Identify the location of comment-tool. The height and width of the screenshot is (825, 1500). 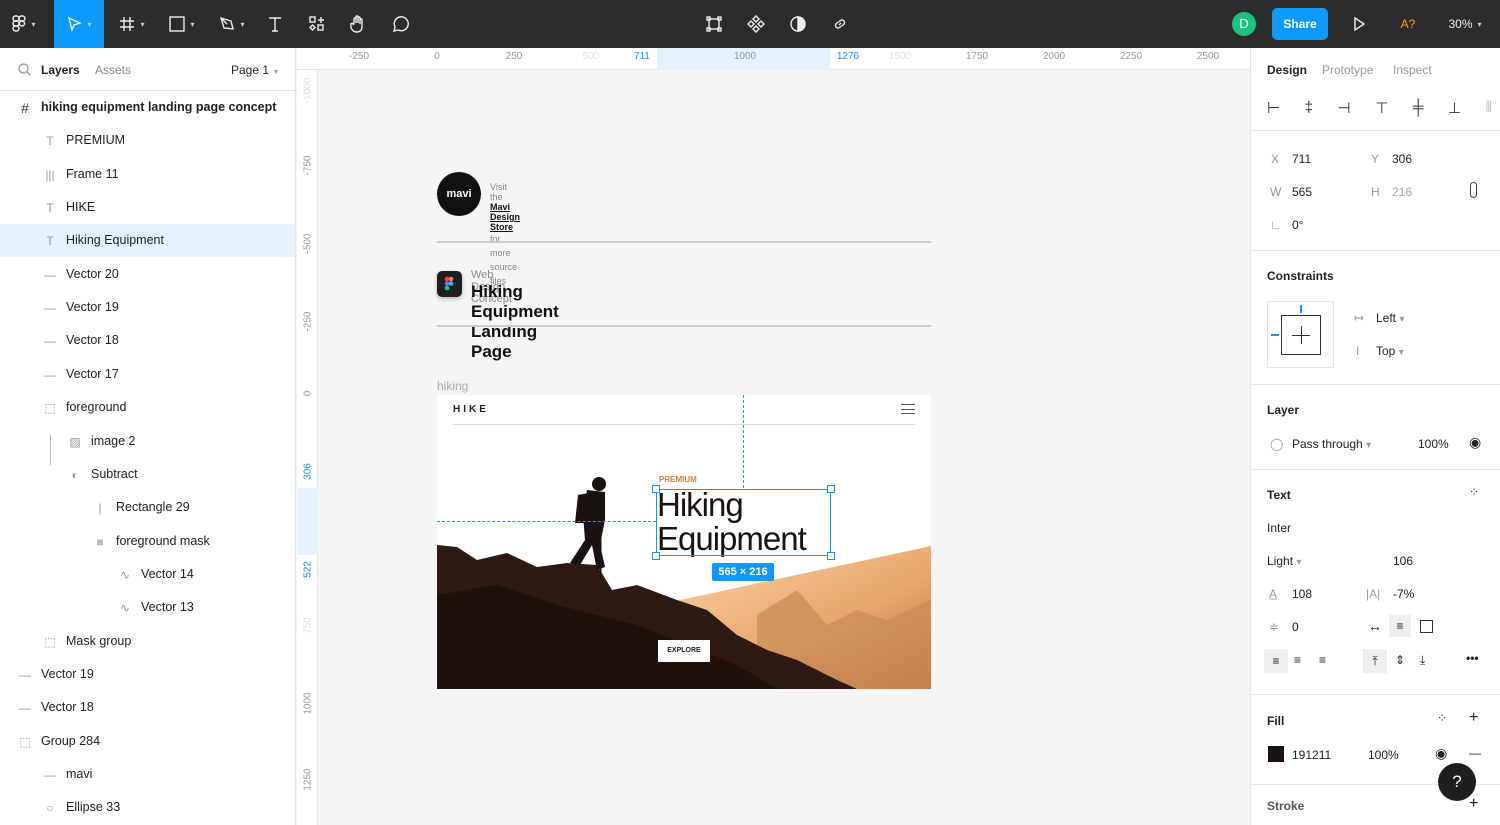
(400, 24).